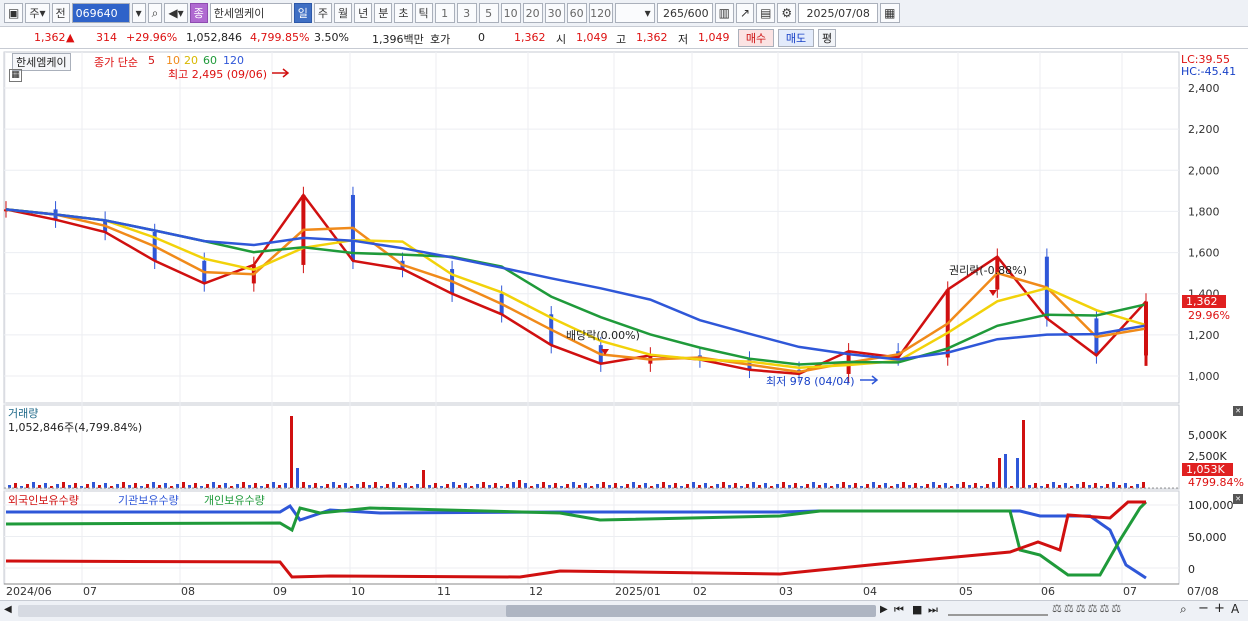  Describe the element at coordinates (554, 13) in the screenshot. I see `interval-30: 30` at that location.